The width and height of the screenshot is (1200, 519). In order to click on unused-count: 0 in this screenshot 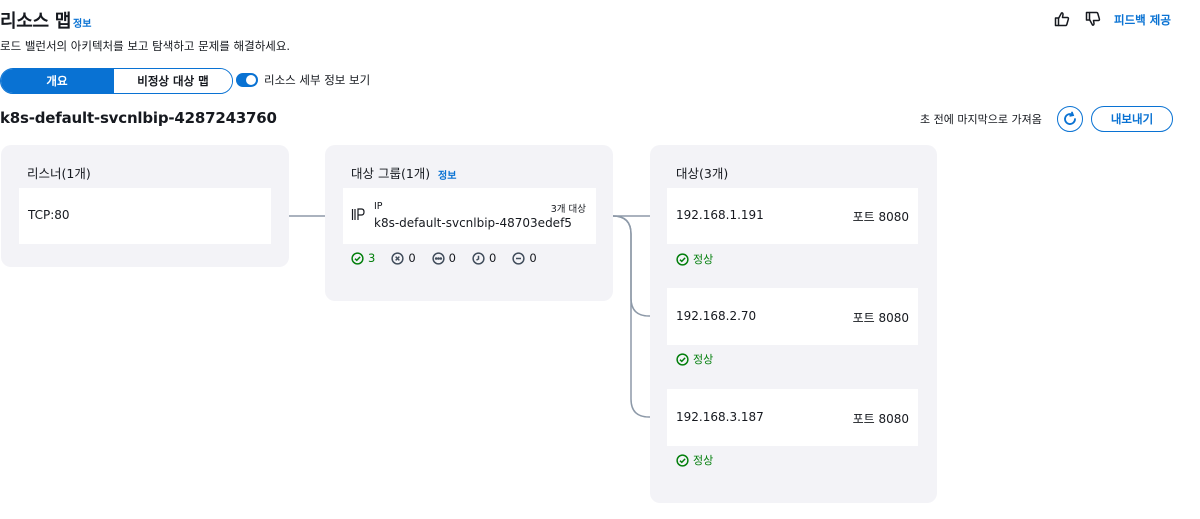, I will do `click(524, 258)`.